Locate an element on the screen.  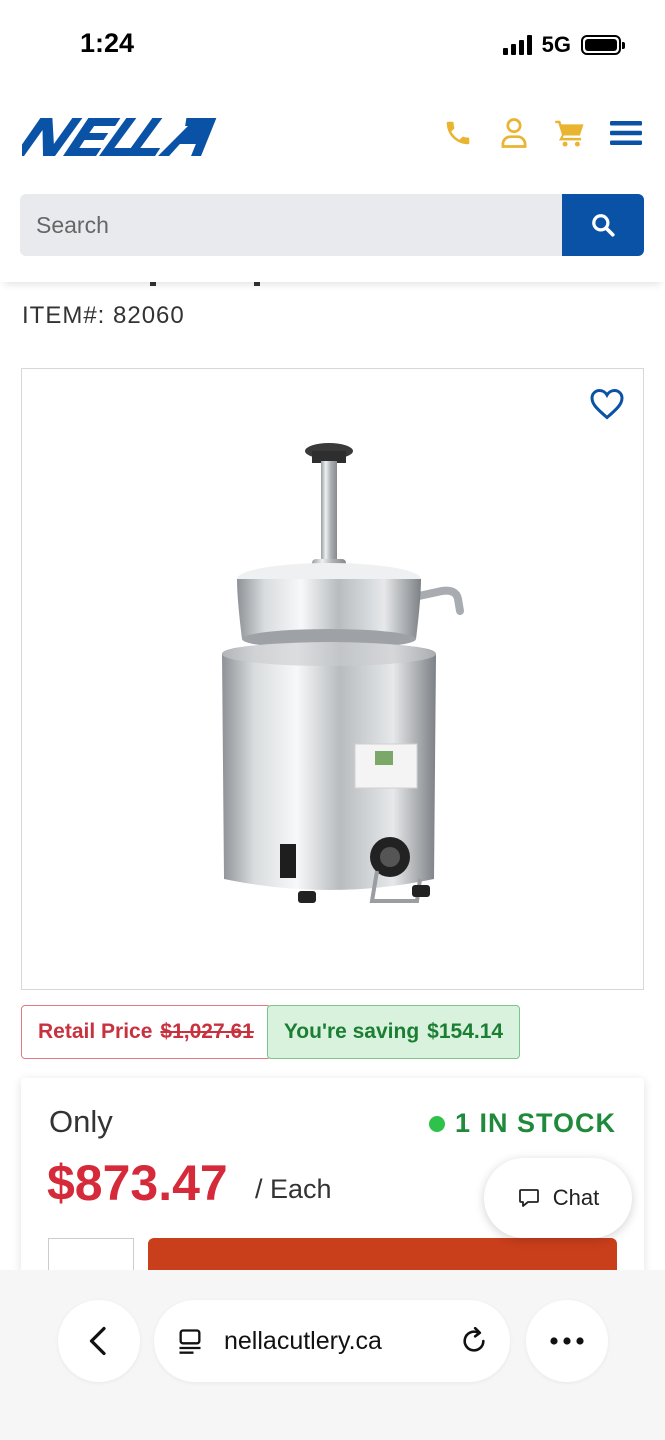
search-icon is located at coordinates (603, 225).